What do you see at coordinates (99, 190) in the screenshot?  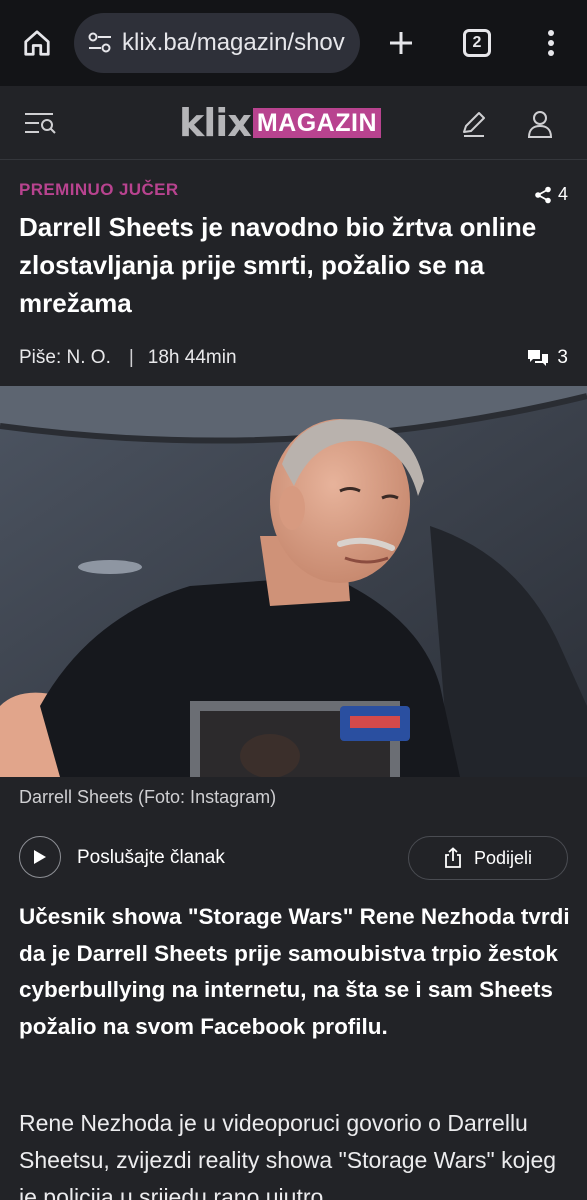 I see `article-kicker: PREMINUO JUČER` at bounding box center [99, 190].